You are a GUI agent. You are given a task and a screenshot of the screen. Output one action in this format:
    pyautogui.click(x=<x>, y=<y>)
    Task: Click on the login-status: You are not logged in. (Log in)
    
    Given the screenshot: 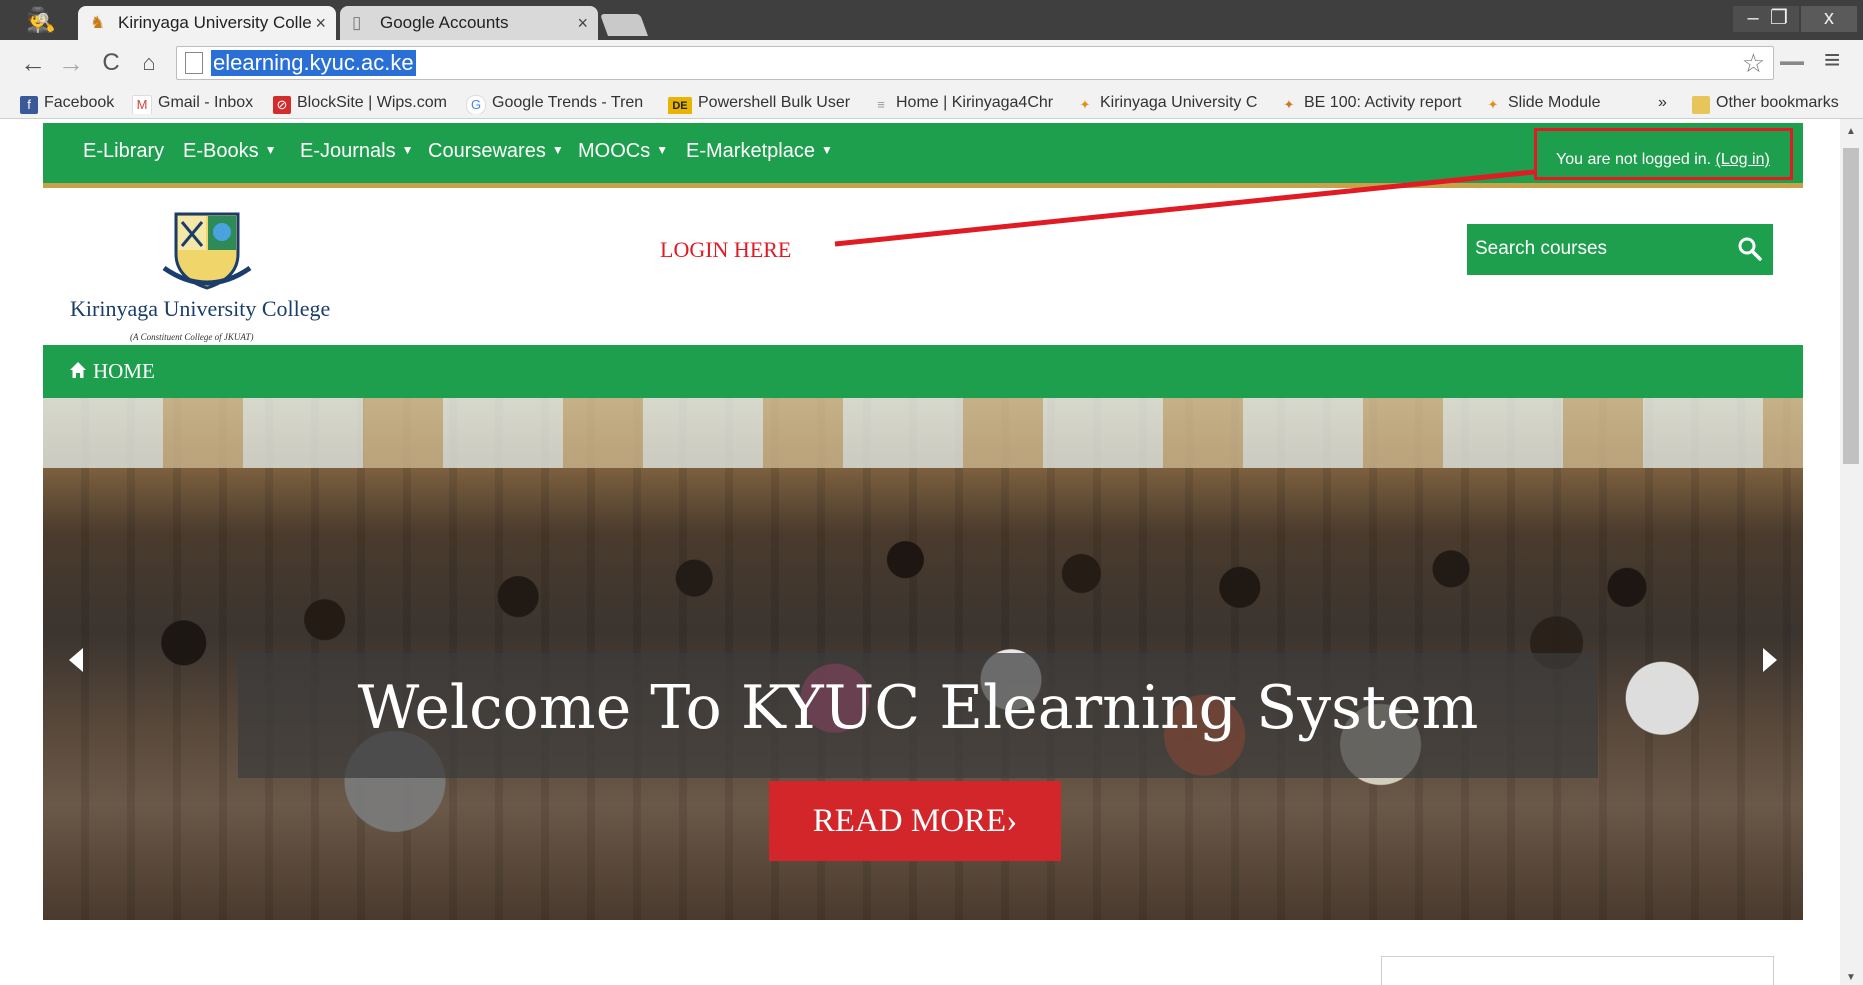 What is the action you would take?
    pyautogui.click(x=1663, y=160)
    